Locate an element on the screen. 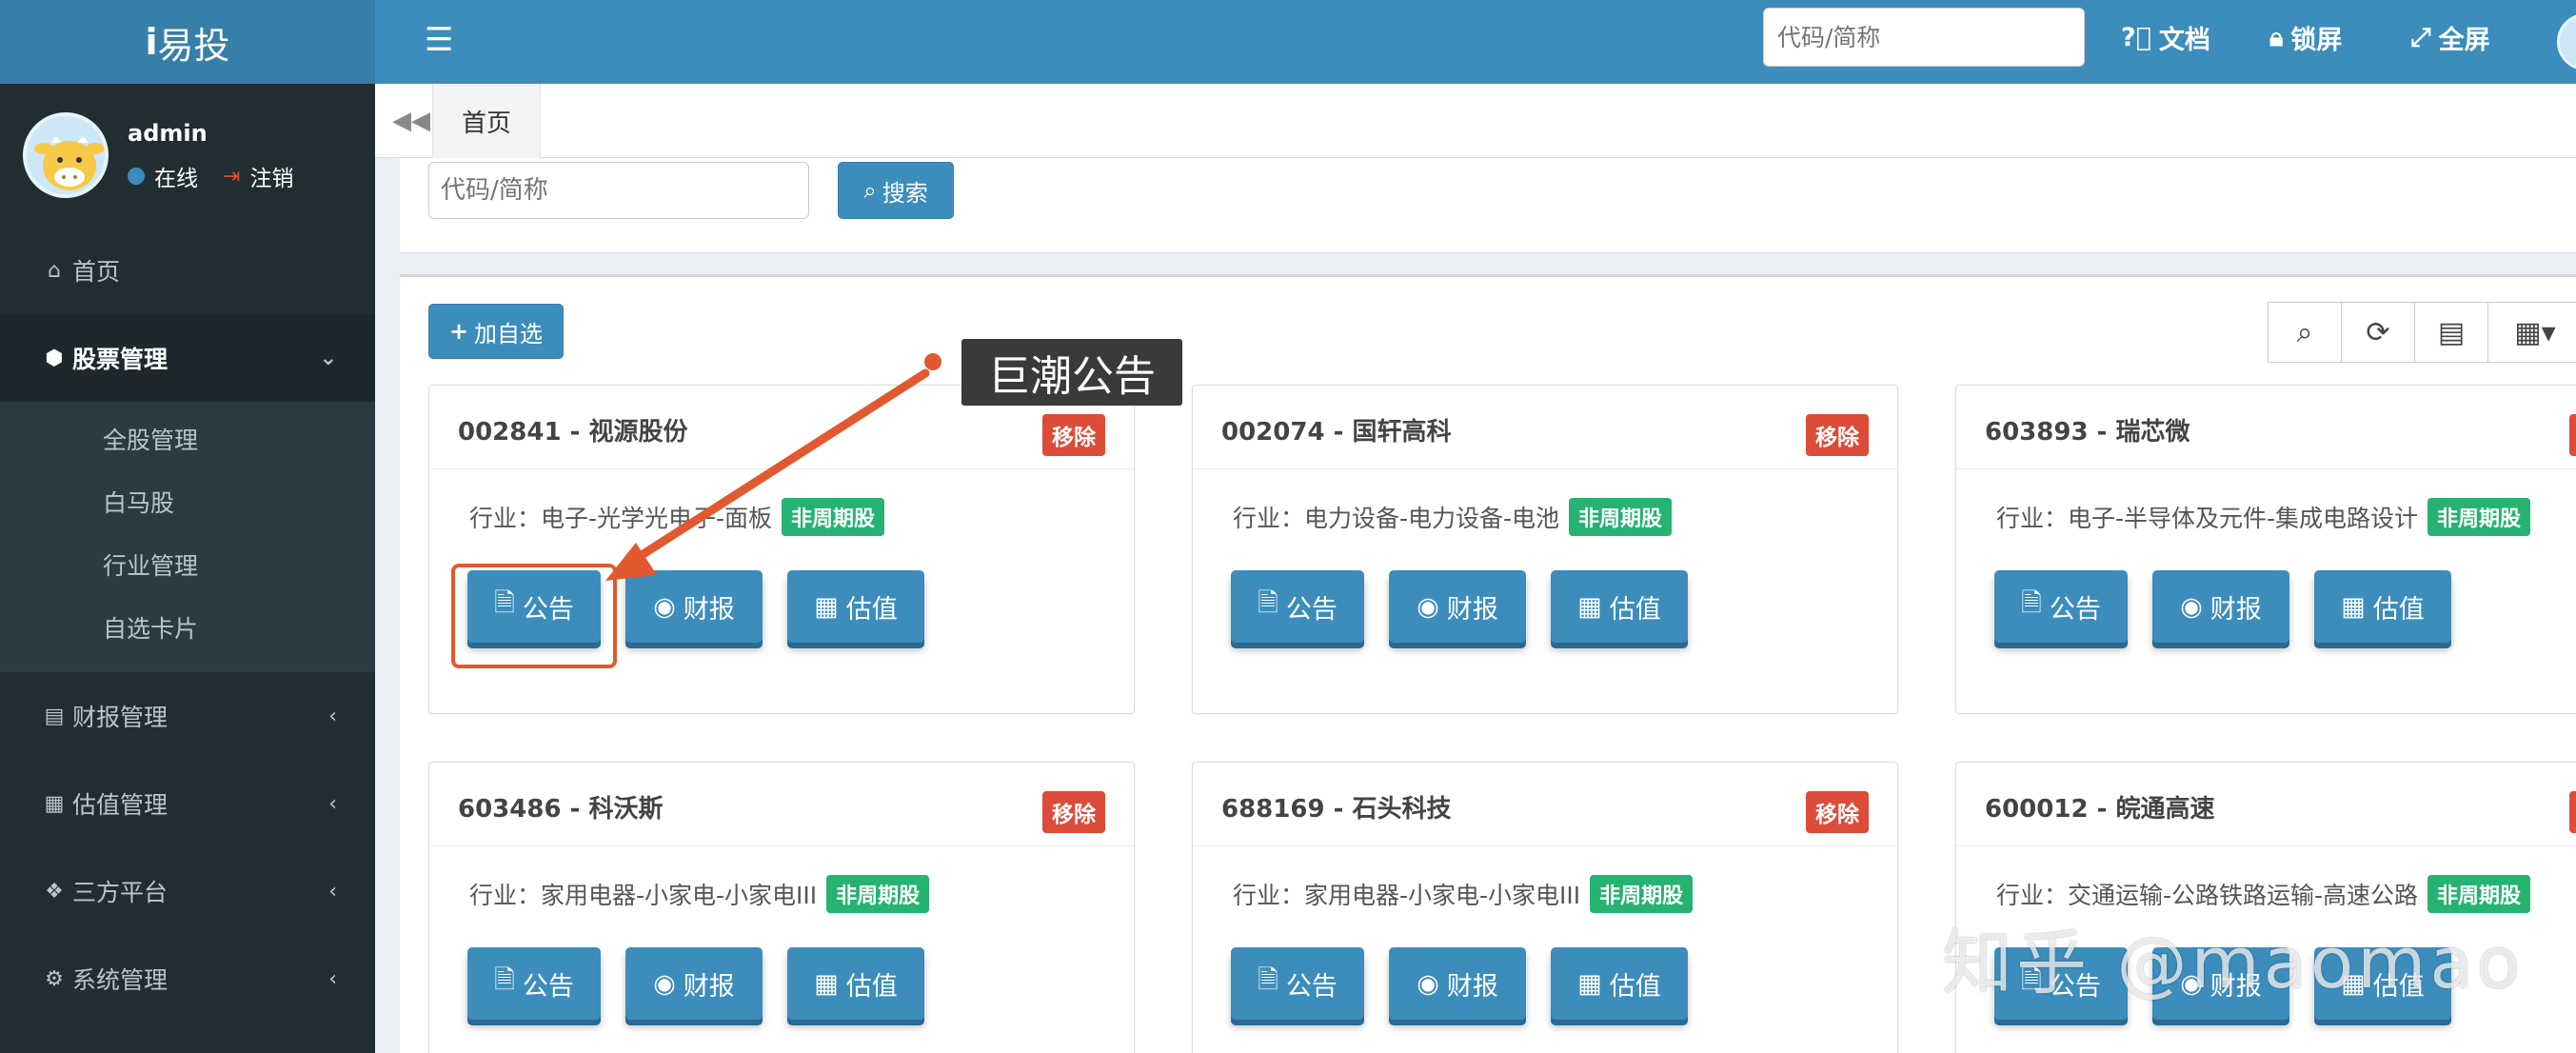  card-title: 002074 - 国轩高科 is located at coordinates (1336, 433).